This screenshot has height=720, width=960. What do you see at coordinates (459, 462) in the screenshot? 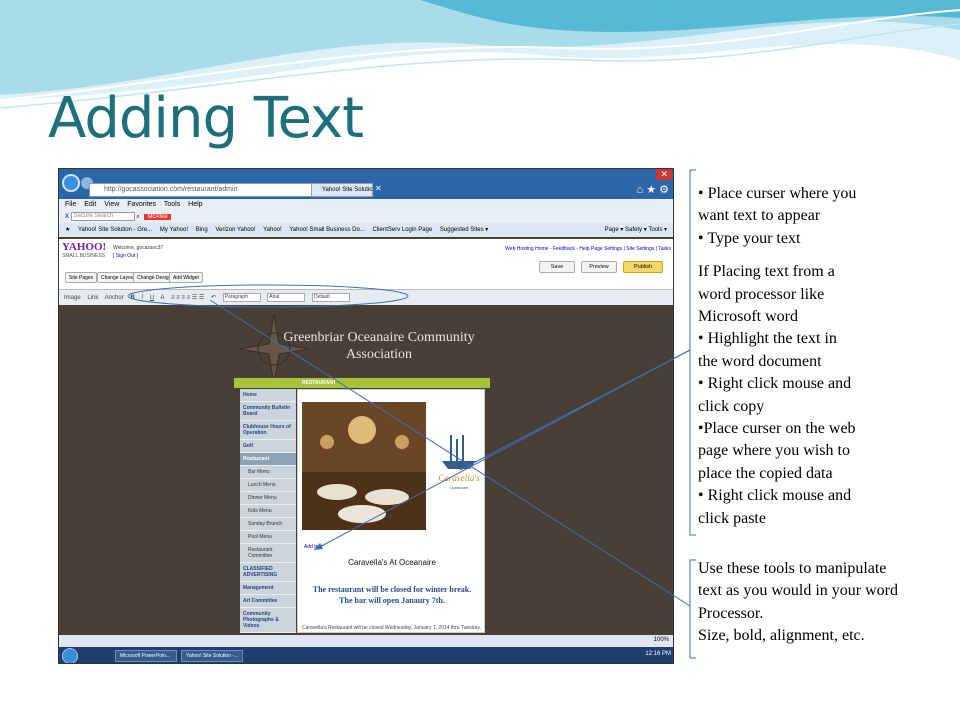
I see `caravellas-logo: Caravella's Oceanaire` at bounding box center [459, 462].